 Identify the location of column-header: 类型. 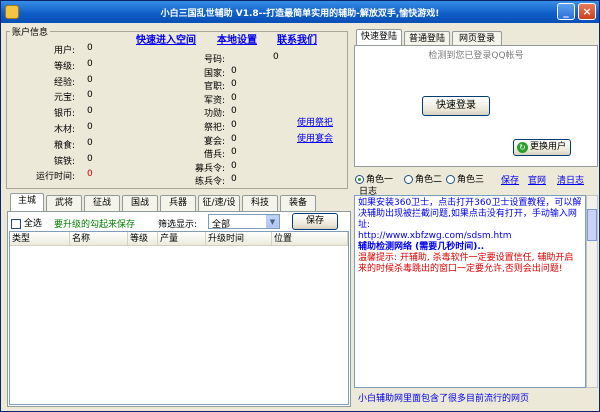
(40, 239).